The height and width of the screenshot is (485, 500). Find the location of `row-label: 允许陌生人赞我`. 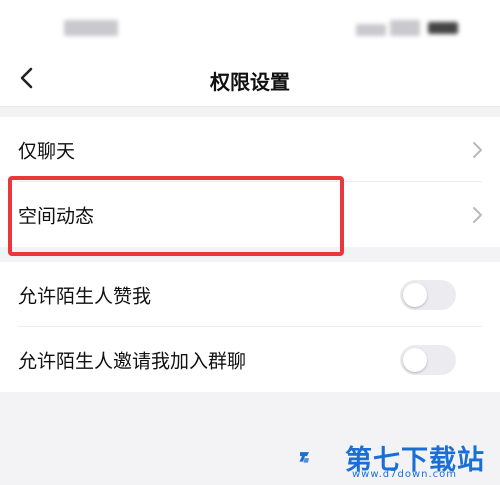

row-label: 允许陌生人赞我 is located at coordinates (85, 296).